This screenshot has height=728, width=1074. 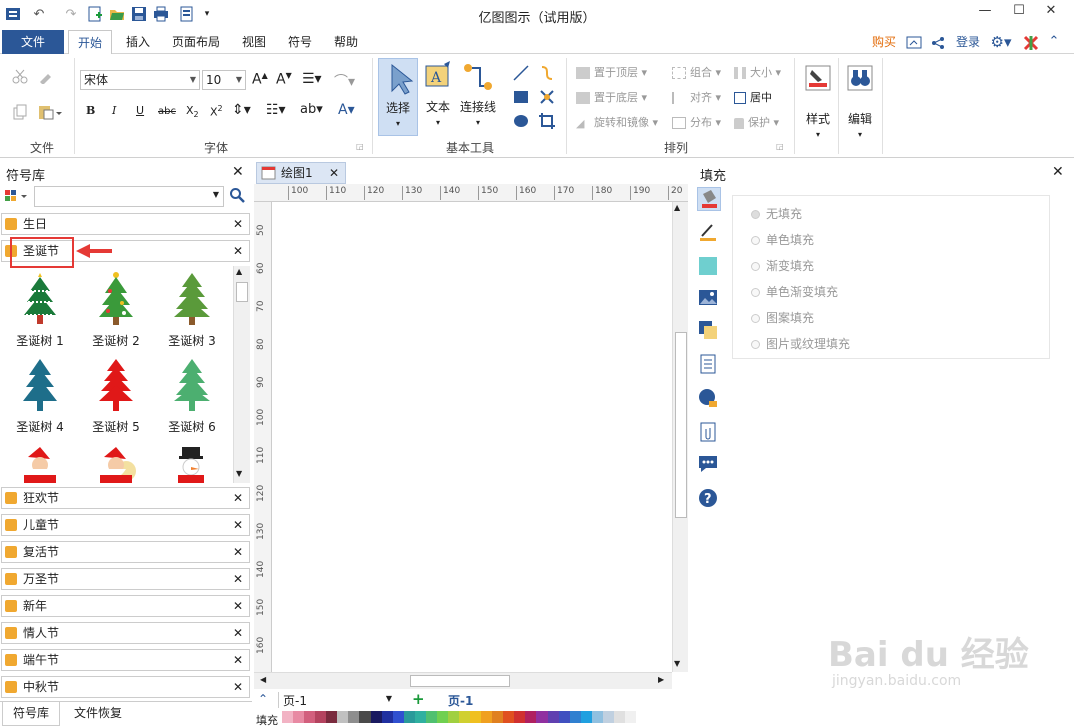 I want to click on line-spacing-icon: ⇕▾, so click(x=241, y=110).